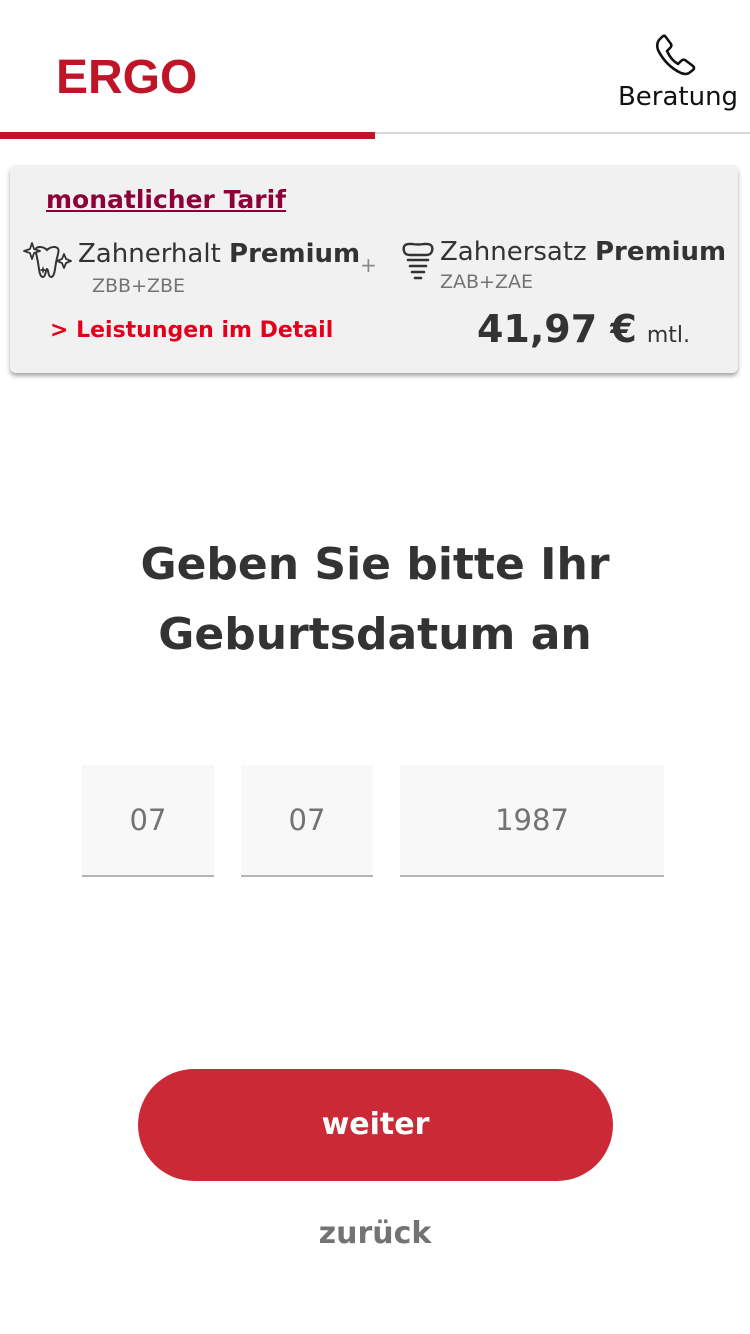 The width and height of the screenshot is (750, 1334). What do you see at coordinates (219, 254) in the screenshot?
I see `product1-name: Zahnerhalt Premium` at bounding box center [219, 254].